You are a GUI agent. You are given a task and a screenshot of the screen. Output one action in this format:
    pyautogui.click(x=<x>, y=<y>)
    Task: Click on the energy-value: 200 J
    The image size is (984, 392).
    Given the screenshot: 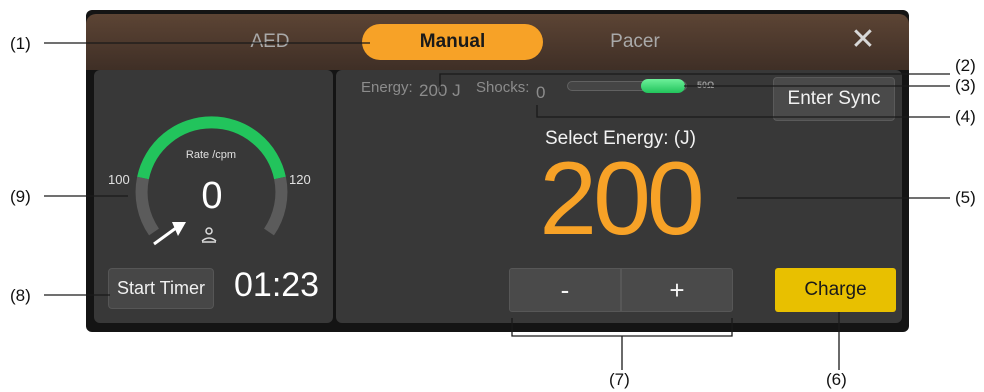 What is the action you would take?
    pyautogui.click(x=440, y=91)
    